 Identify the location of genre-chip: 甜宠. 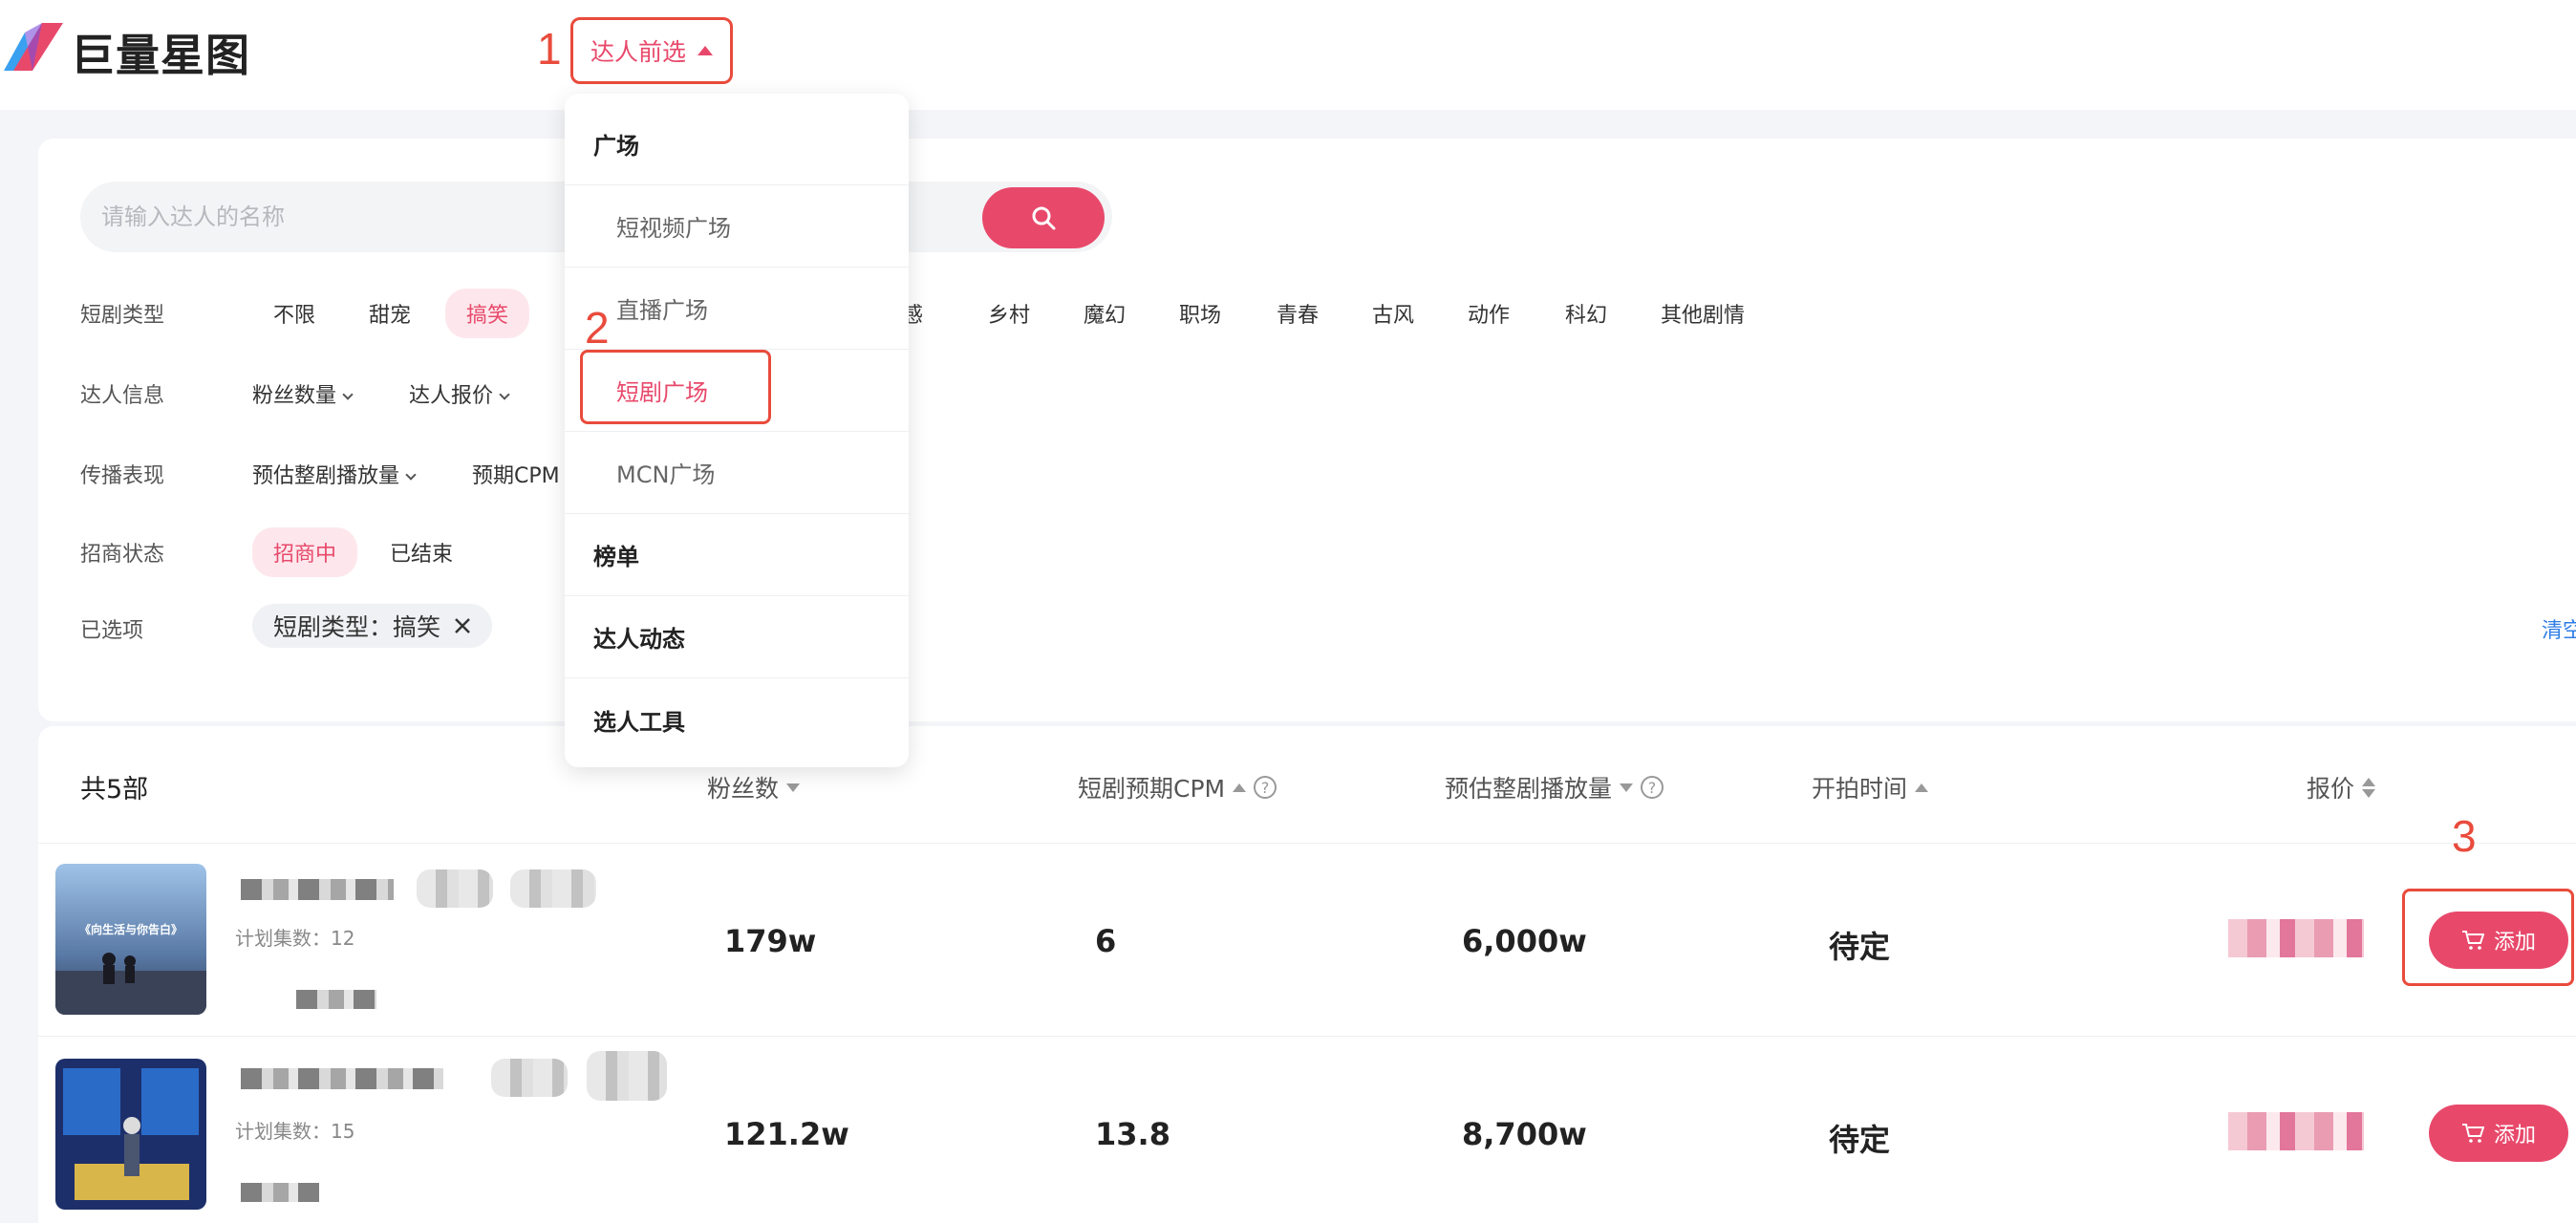
(390, 313).